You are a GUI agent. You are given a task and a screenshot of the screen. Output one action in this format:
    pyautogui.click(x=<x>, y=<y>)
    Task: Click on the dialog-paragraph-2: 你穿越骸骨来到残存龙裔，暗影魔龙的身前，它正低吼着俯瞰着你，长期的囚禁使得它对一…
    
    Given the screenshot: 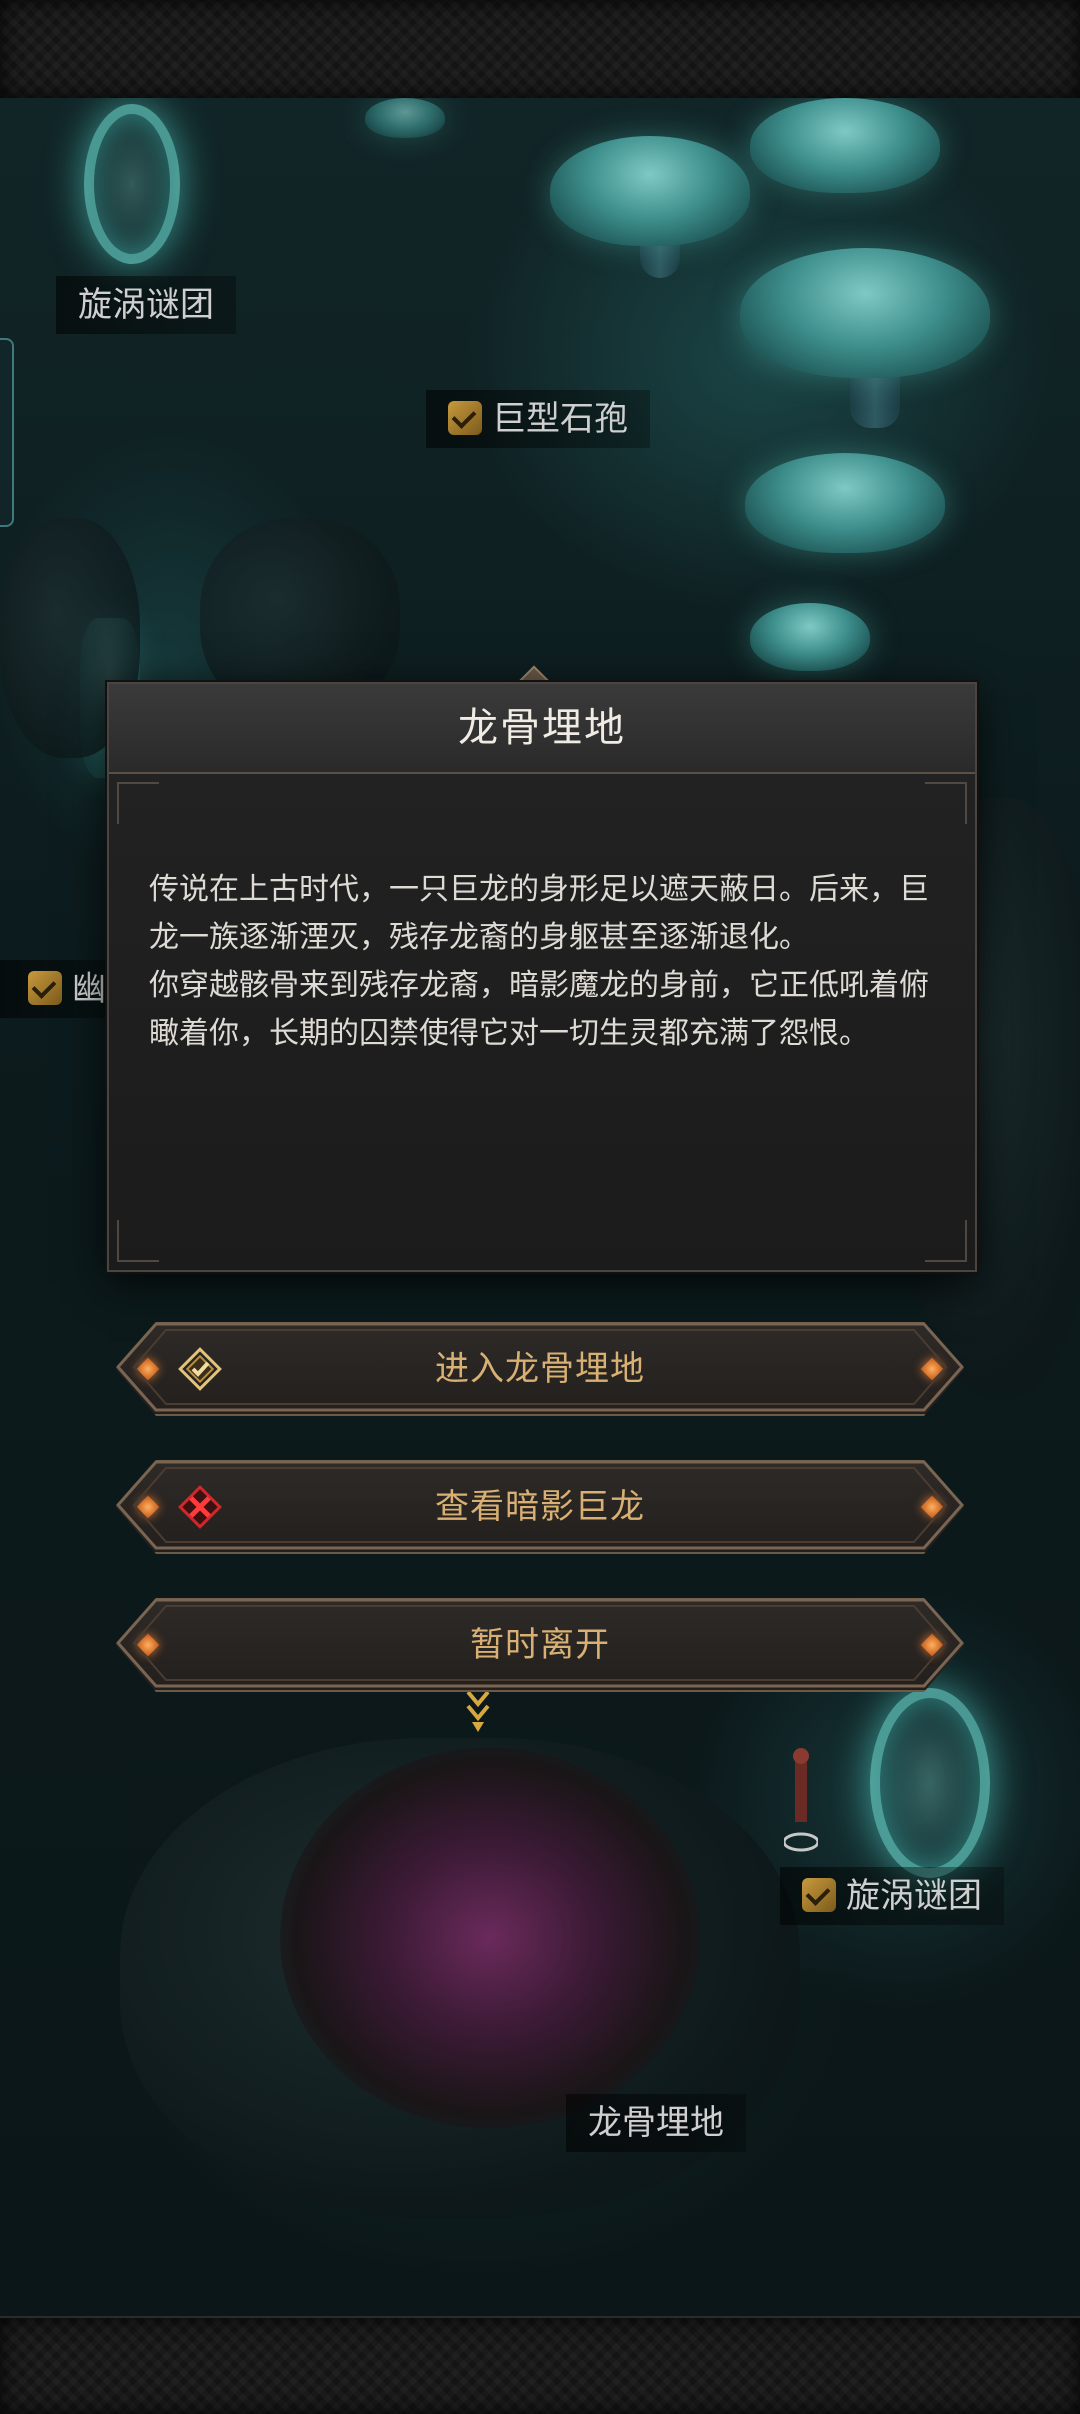 What is the action you would take?
    pyautogui.click(x=539, y=1009)
    